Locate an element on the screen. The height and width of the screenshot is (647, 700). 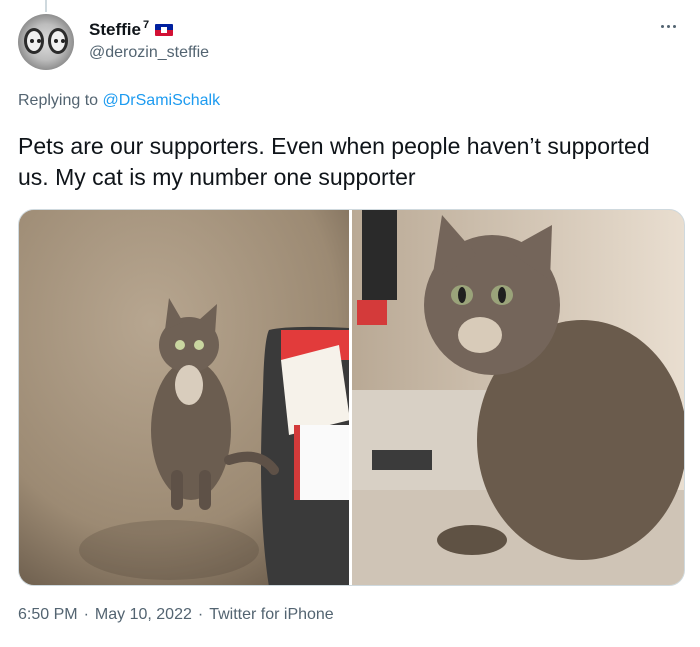
replying-to-line: Replying to @DrSamiSchalk is located at coordinates (119, 101).